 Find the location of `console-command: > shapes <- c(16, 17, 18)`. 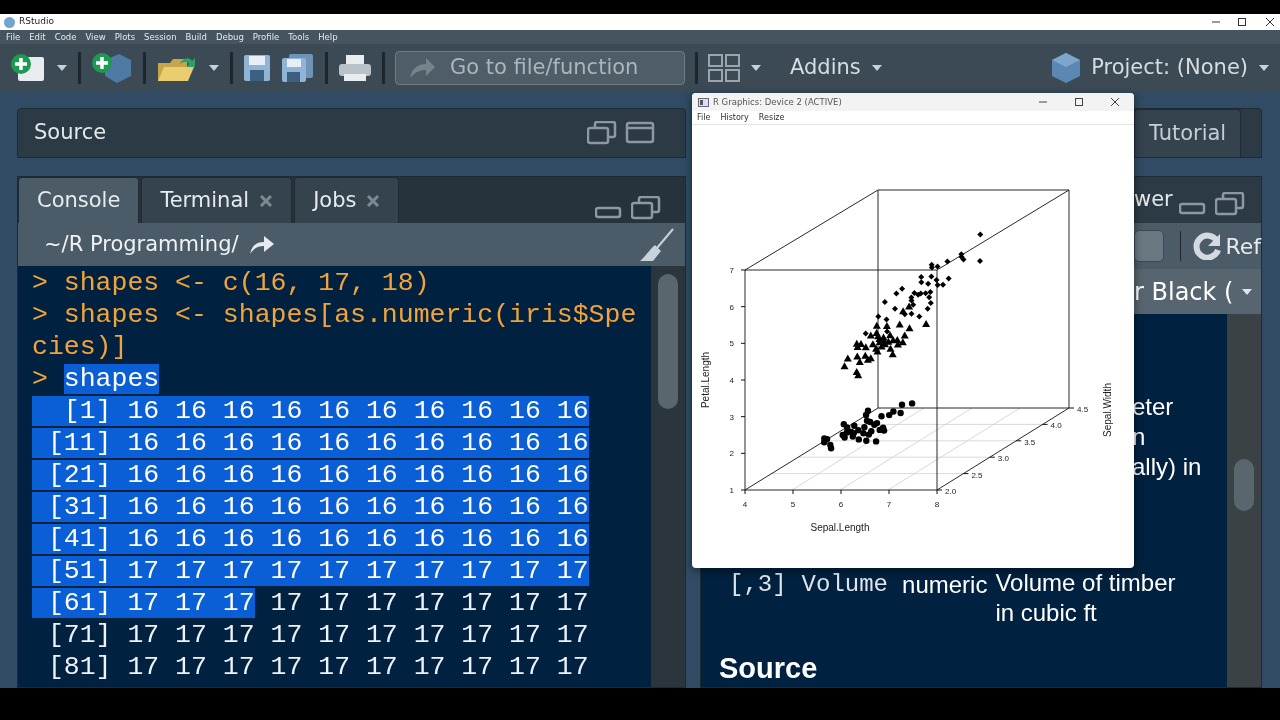

console-command: > shapes <- c(16, 17, 18) is located at coordinates (231, 283).